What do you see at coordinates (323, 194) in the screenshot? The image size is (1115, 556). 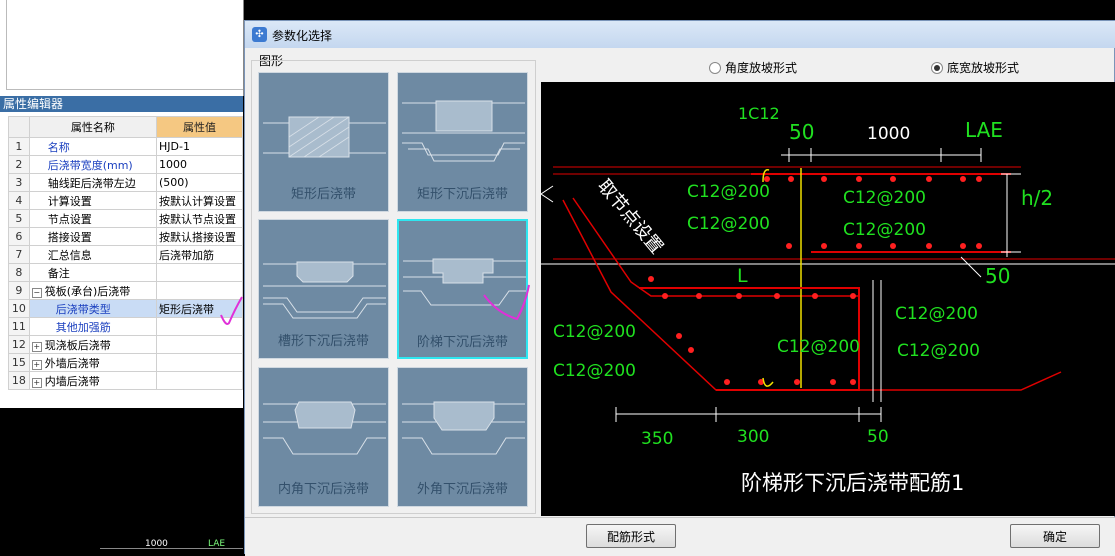 I see `thumb-label: 矩形后浇带` at bounding box center [323, 194].